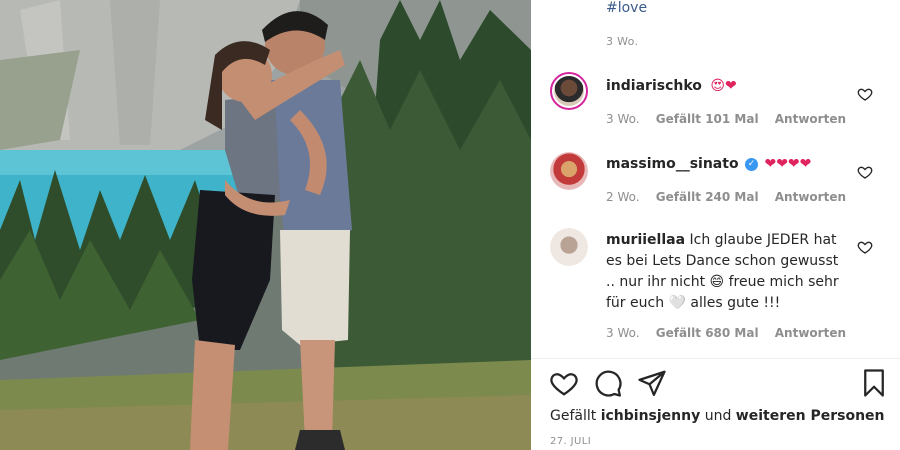  Describe the element at coordinates (707, 197) in the screenshot. I see `comment-like-count: Gefällt 240 Mal` at that location.